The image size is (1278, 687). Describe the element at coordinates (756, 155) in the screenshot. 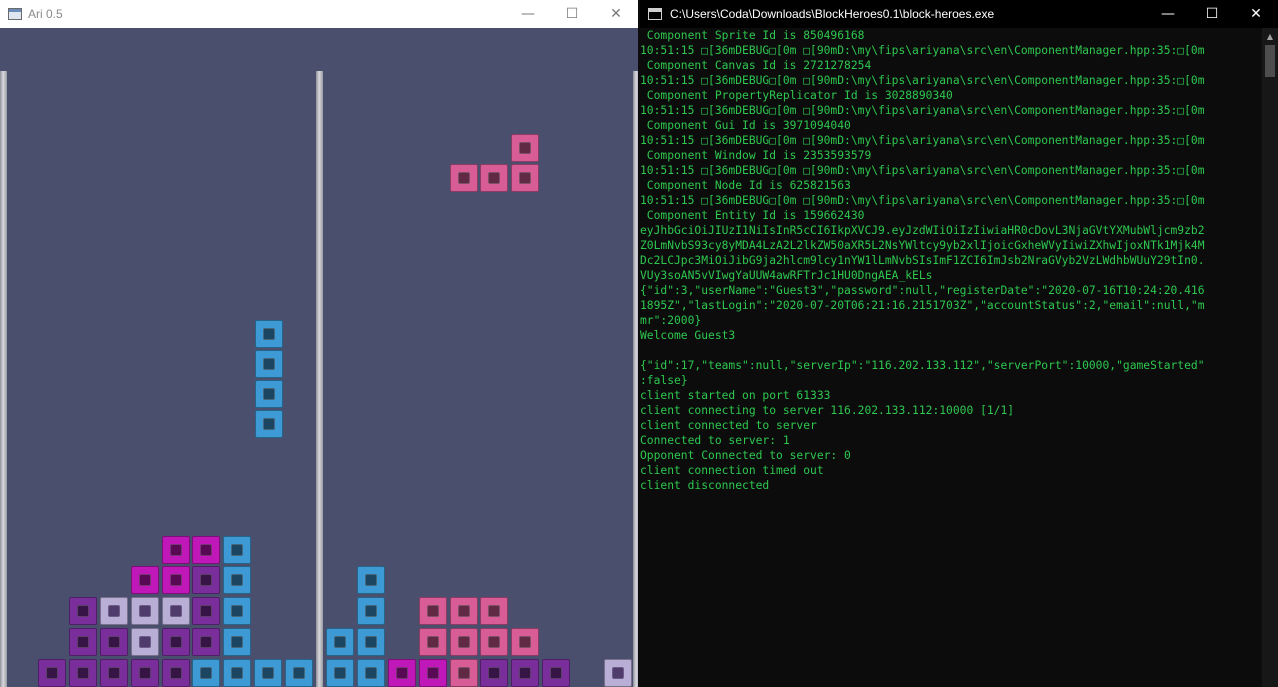

I see `console-line: Component Window Id is 2353593579` at that location.